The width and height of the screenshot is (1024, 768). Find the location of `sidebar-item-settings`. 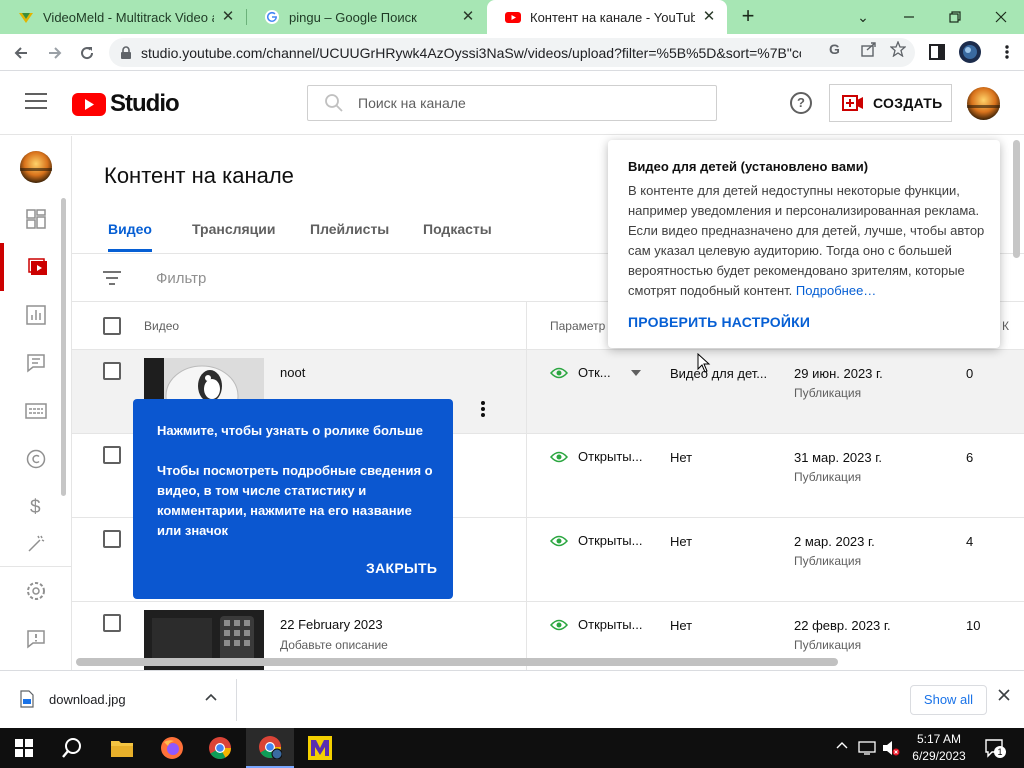

sidebar-item-settings is located at coordinates (36, 591).